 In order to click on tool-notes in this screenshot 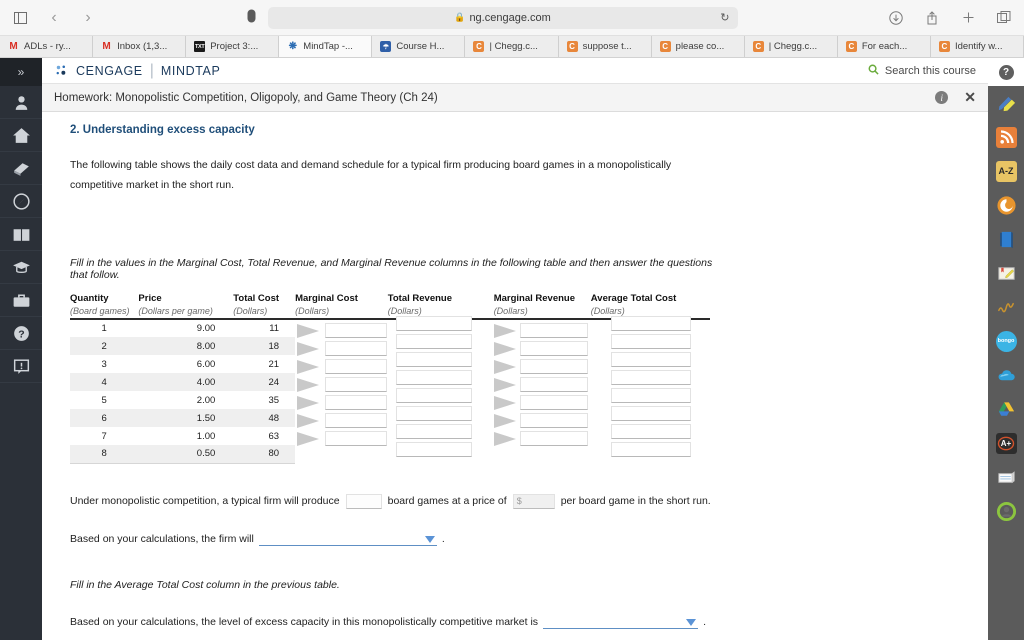, I will do `click(1006, 273)`.